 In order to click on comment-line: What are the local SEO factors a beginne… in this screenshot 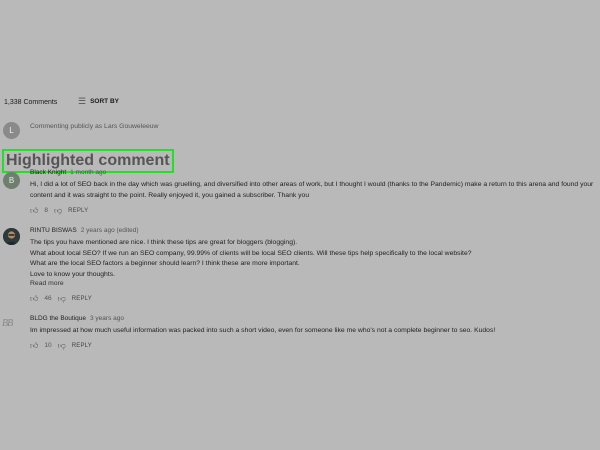, I will do `click(165, 263)`.